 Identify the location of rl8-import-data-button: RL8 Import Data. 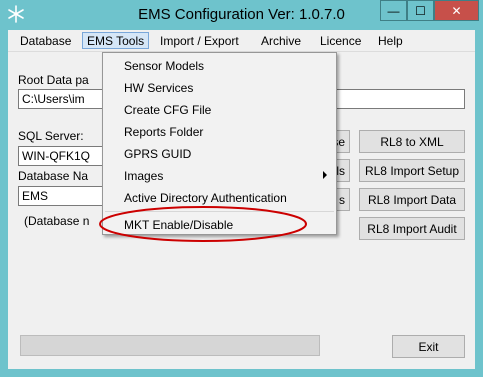
(412, 199).